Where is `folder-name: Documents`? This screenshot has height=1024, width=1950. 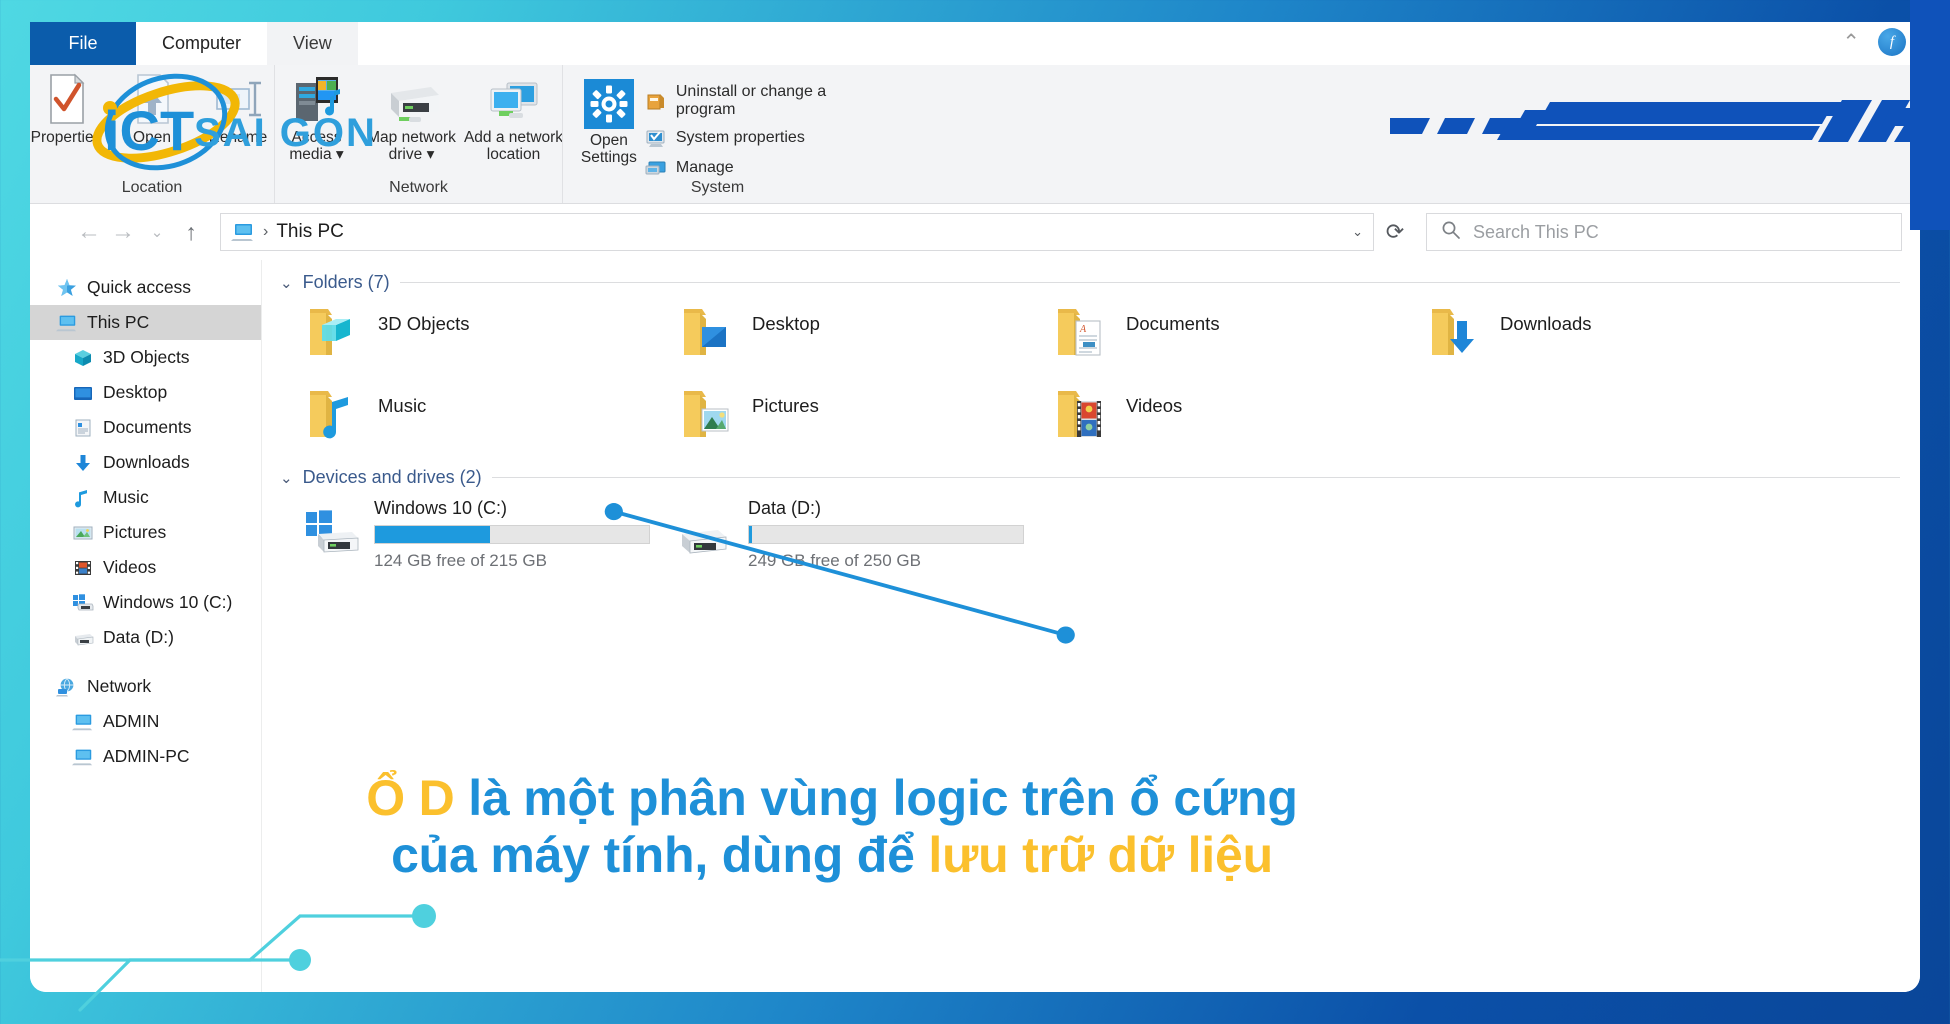
folder-name: Documents is located at coordinates (1173, 323).